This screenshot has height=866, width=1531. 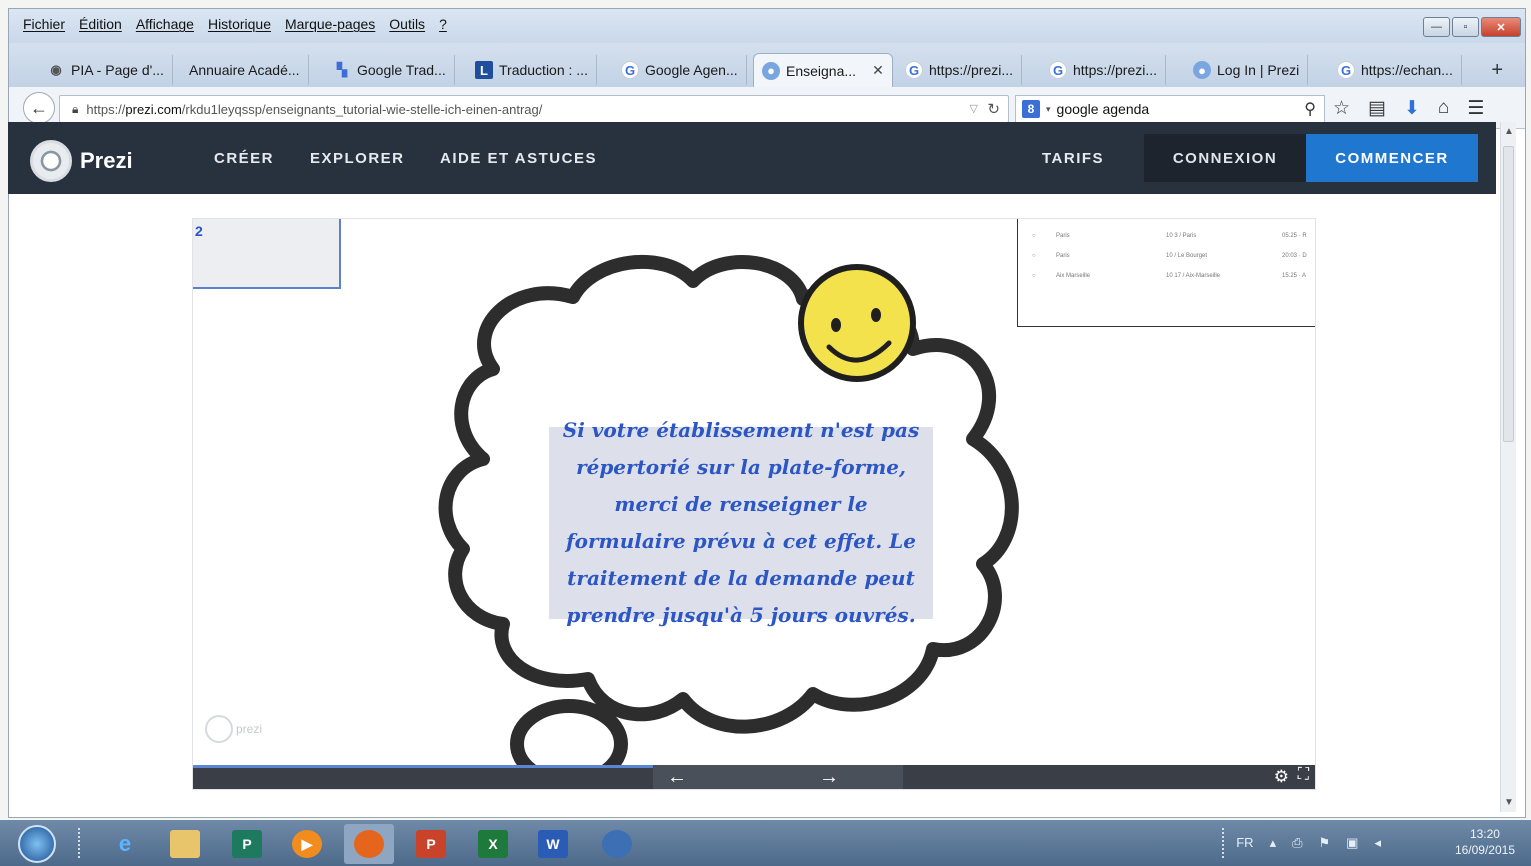 What do you see at coordinates (1273, 843) in the screenshot?
I see `tray-expand-icon: ▴` at bounding box center [1273, 843].